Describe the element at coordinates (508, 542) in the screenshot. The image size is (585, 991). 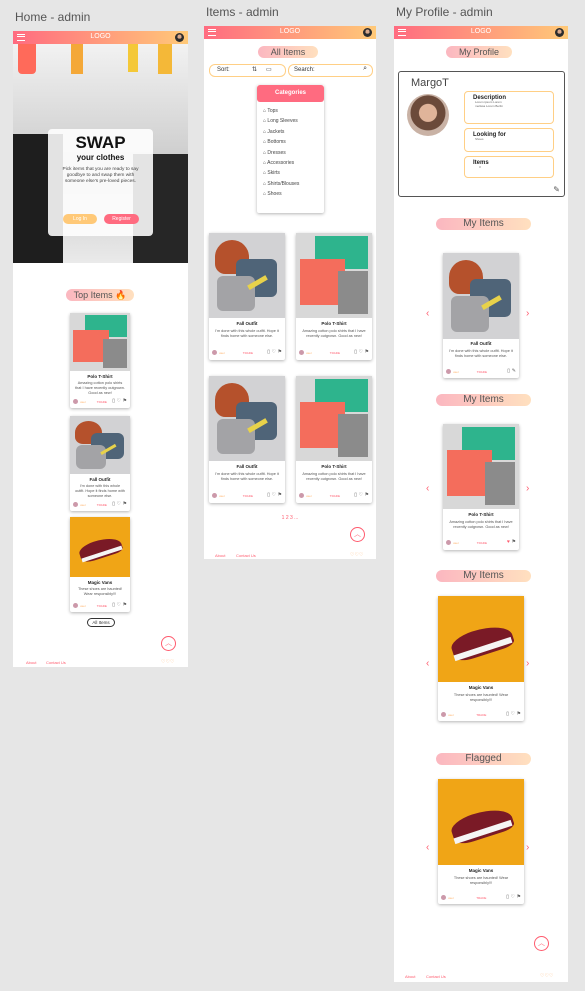
I see `heart-filled-icon: ♥` at that location.